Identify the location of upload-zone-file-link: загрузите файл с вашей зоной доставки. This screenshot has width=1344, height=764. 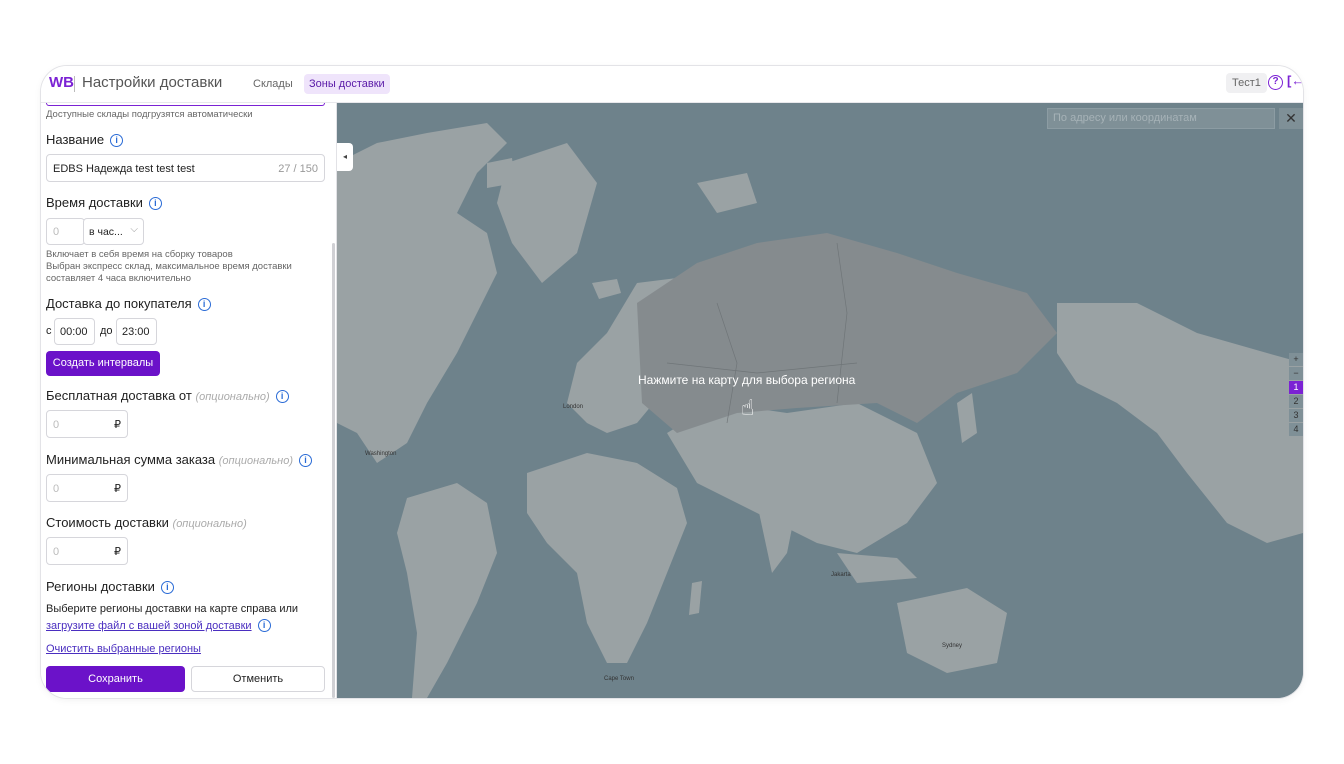
(149, 626).